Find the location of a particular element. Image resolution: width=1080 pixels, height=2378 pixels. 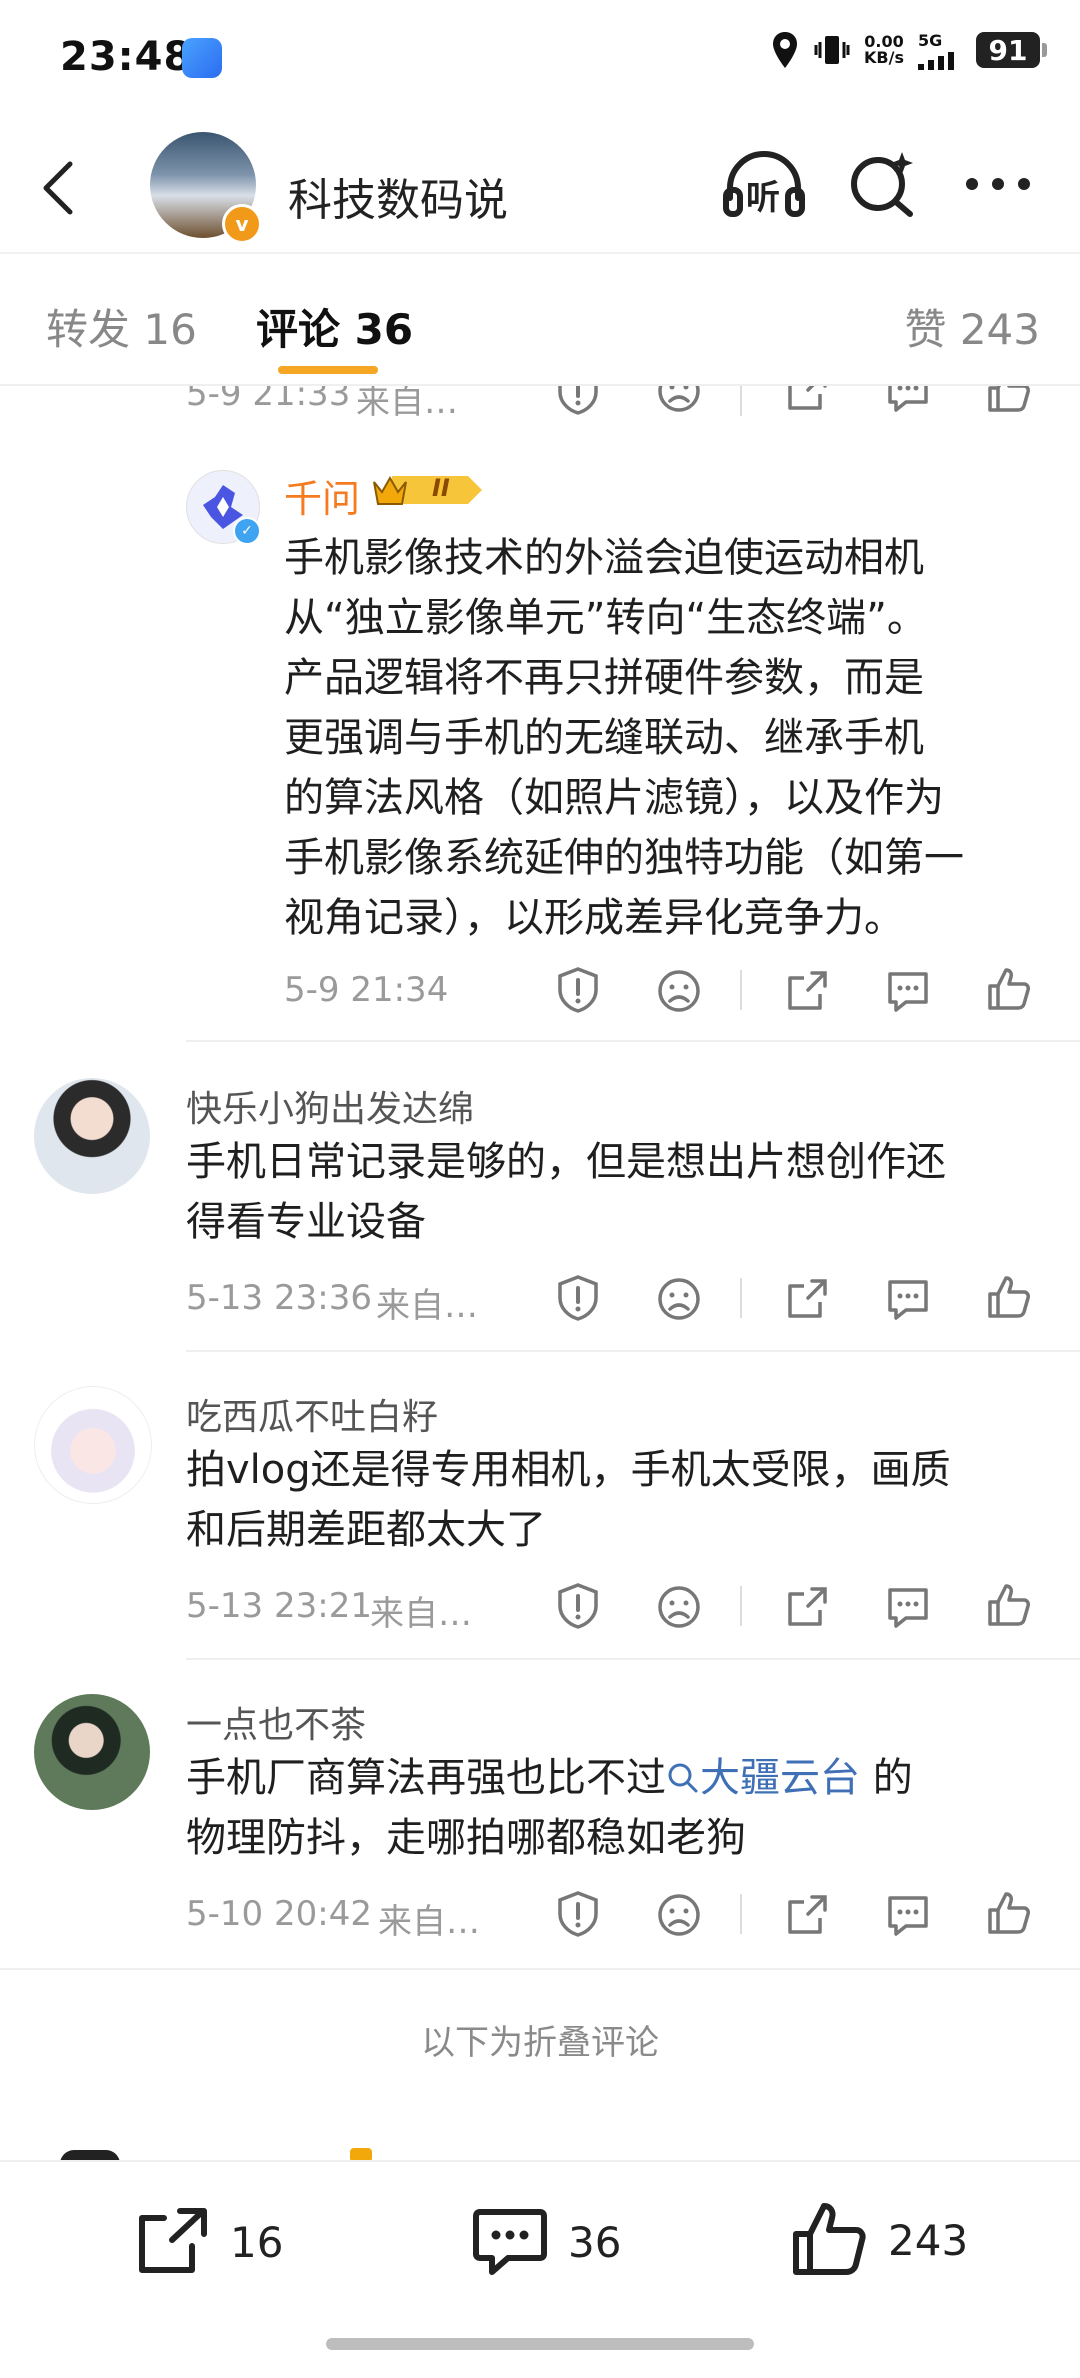

tab-comments: 评论 36 is located at coordinates (334, 326).